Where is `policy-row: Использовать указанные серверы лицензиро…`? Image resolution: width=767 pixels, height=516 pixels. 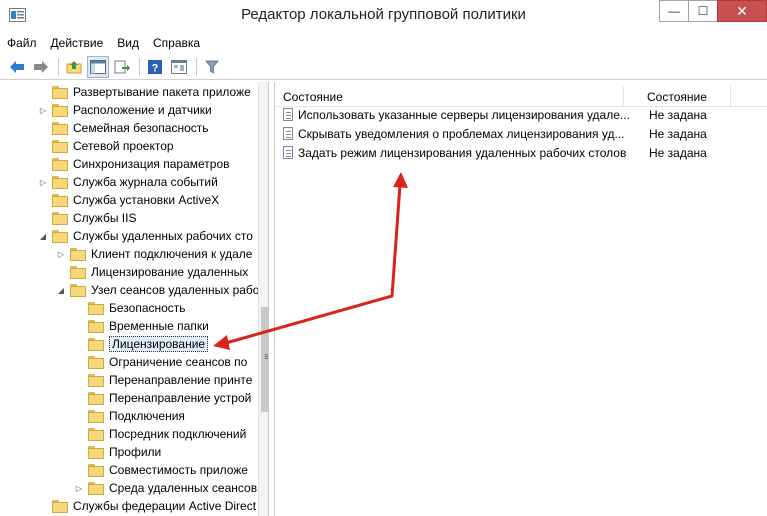 policy-row: Использовать указанные серверы лицензиро… is located at coordinates (515, 114).